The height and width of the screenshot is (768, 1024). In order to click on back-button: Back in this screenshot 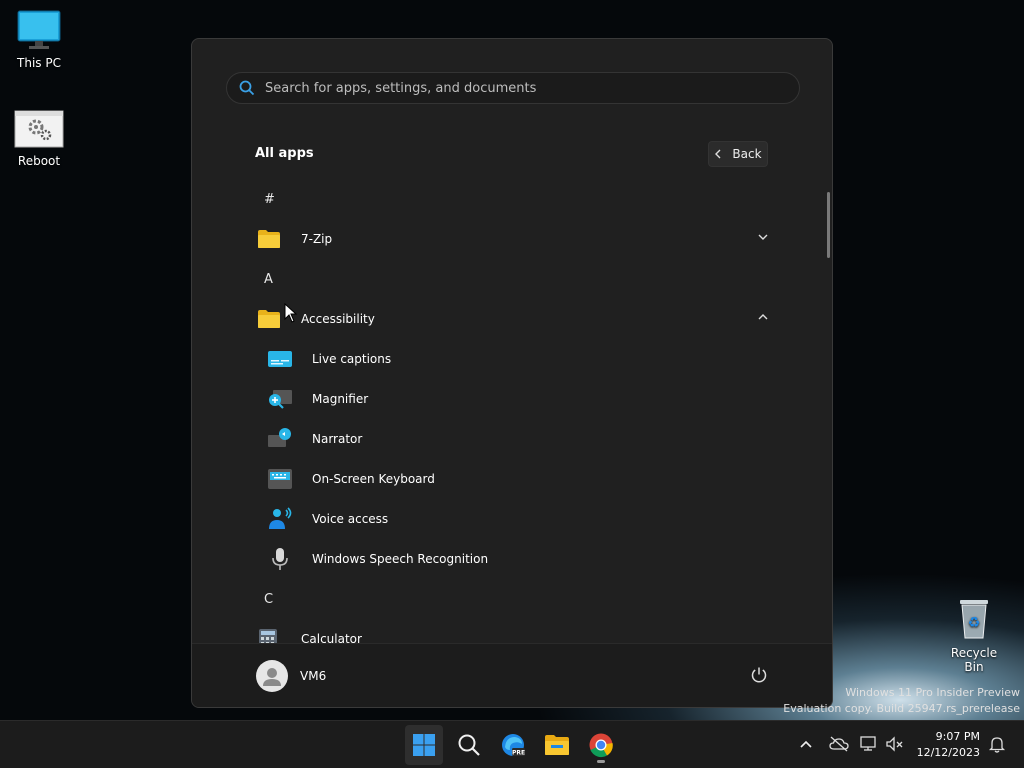, I will do `click(738, 154)`.